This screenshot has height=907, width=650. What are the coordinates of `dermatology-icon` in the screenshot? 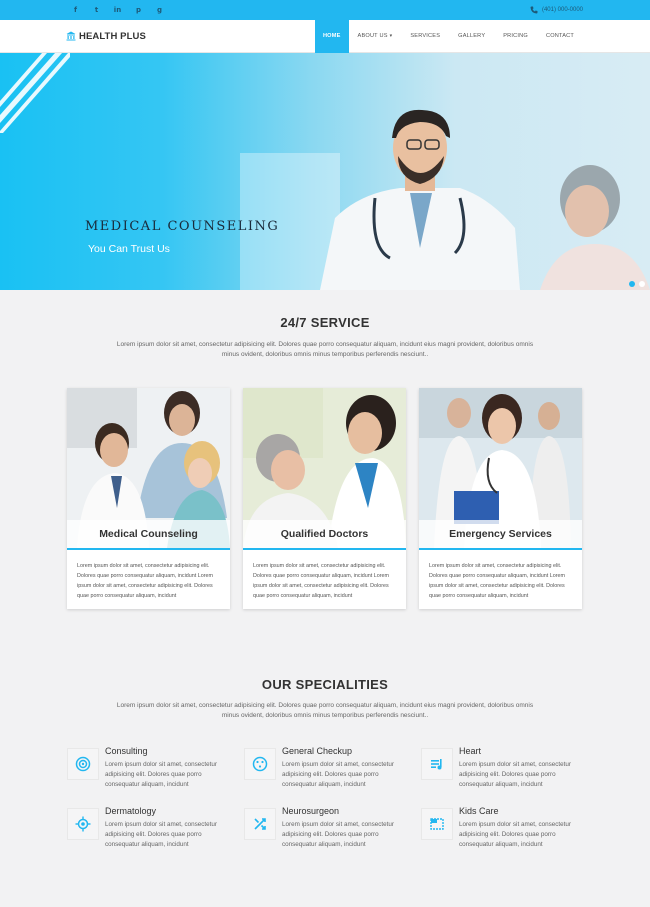 It's located at (83, 824).